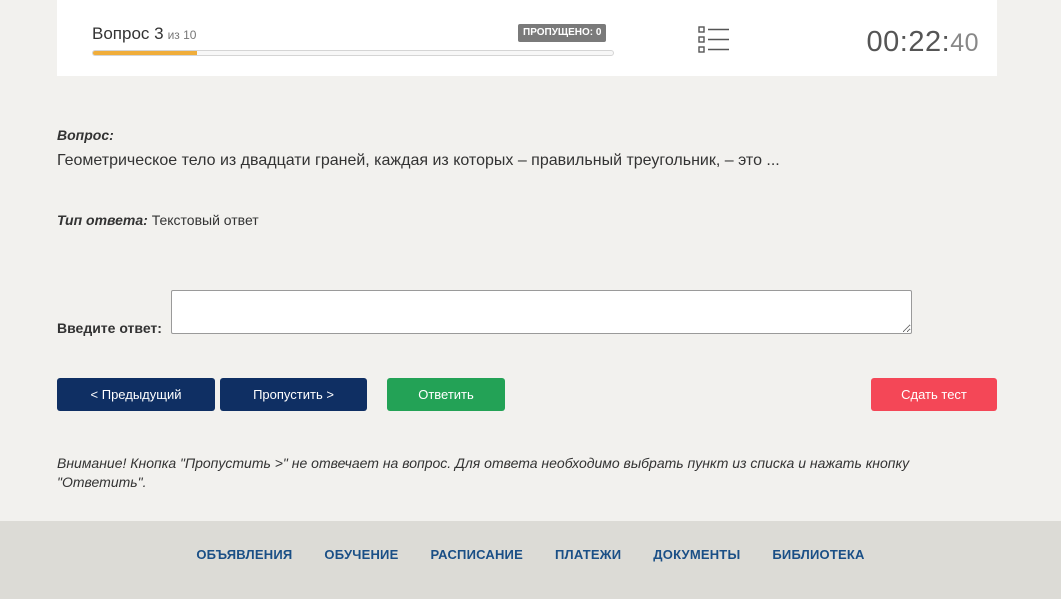 The image size is (1061, 599). I want to click on footer-link-payments: ПЛАТЕЖИ, so click(588, 554).